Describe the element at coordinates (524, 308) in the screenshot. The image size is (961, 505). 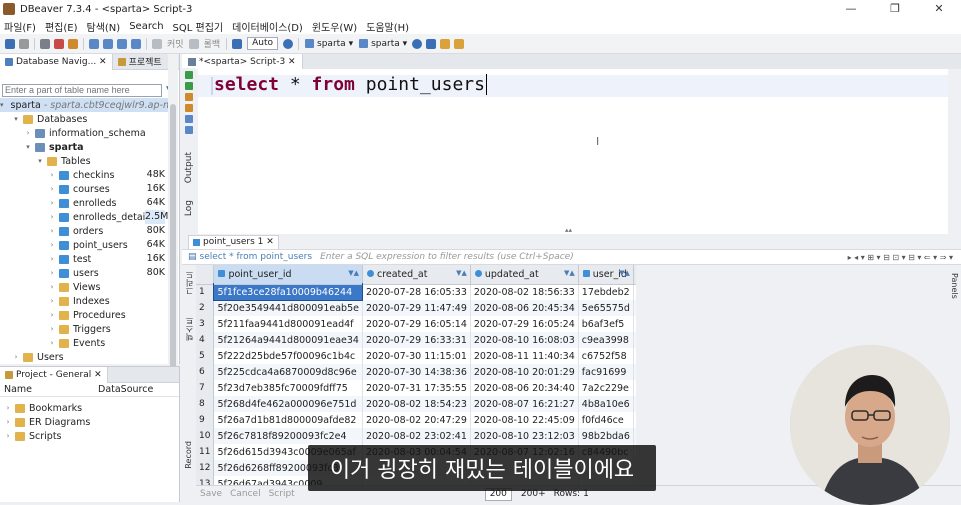
I see `cell-updated-at: 2020-08-06 20:45:34` at that location.